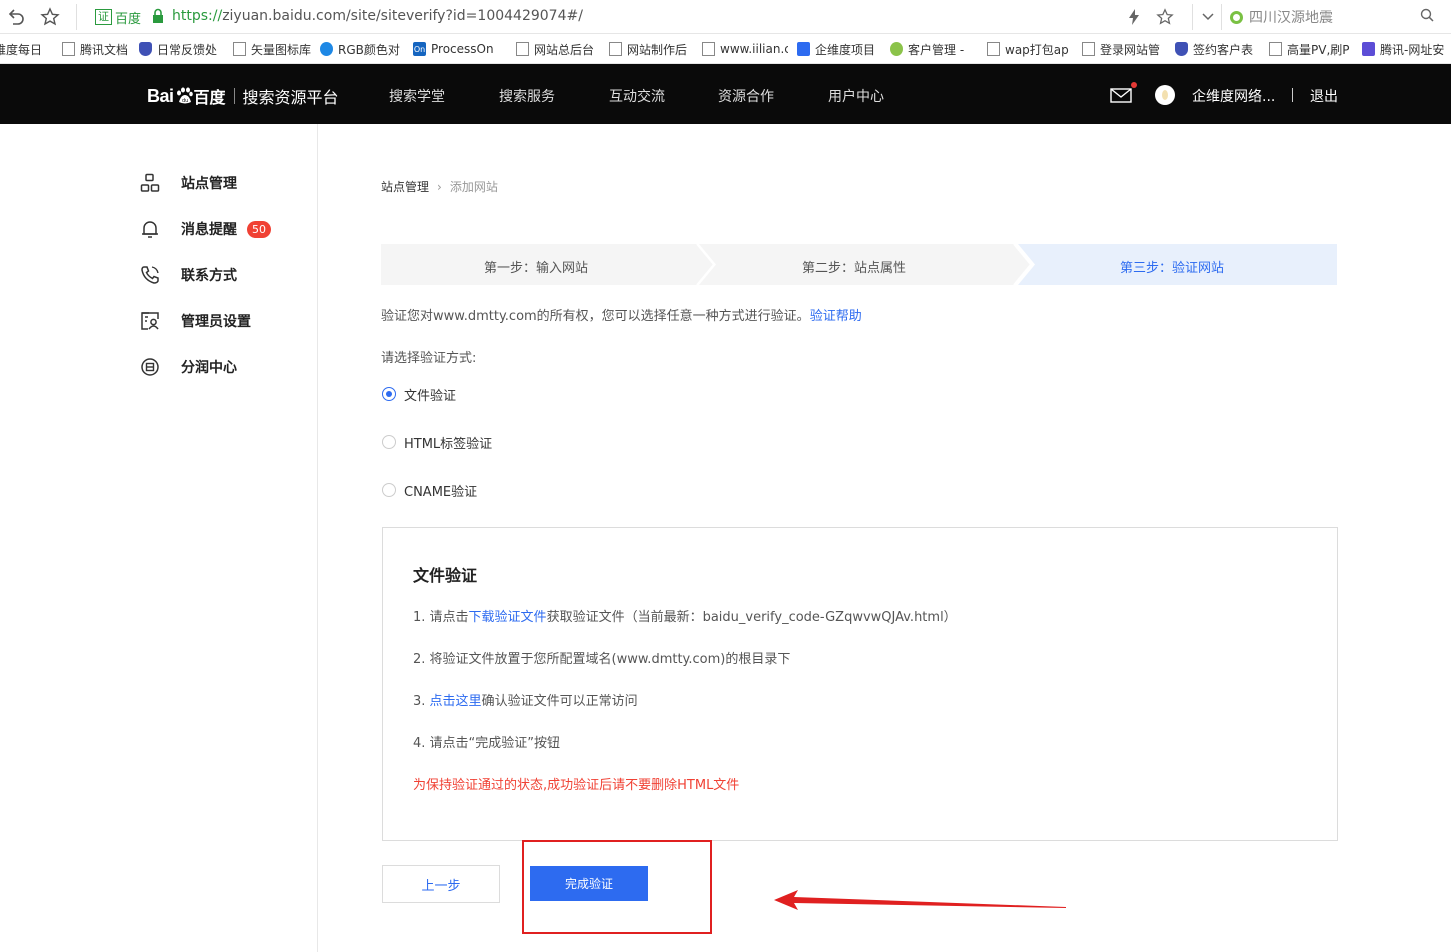 This screenshot has width=1451, height=952. Describe the element at coordinates (389, 490) in the screenshot. I see `radio-unchecked-icon` at that location.